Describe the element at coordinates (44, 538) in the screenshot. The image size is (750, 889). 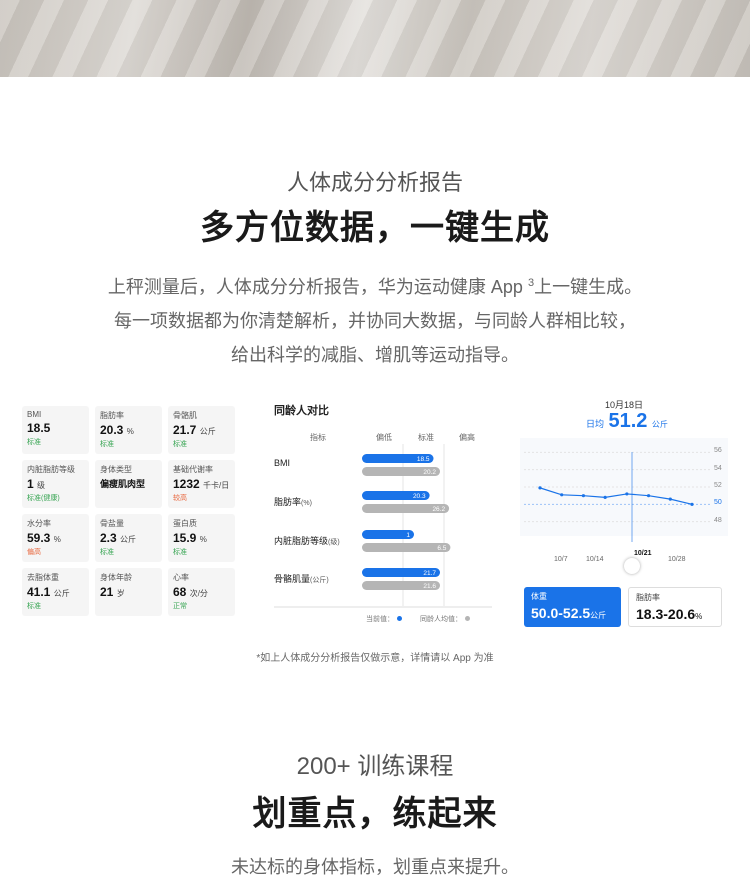
I see `metric-value: 59.3 %` at that location.